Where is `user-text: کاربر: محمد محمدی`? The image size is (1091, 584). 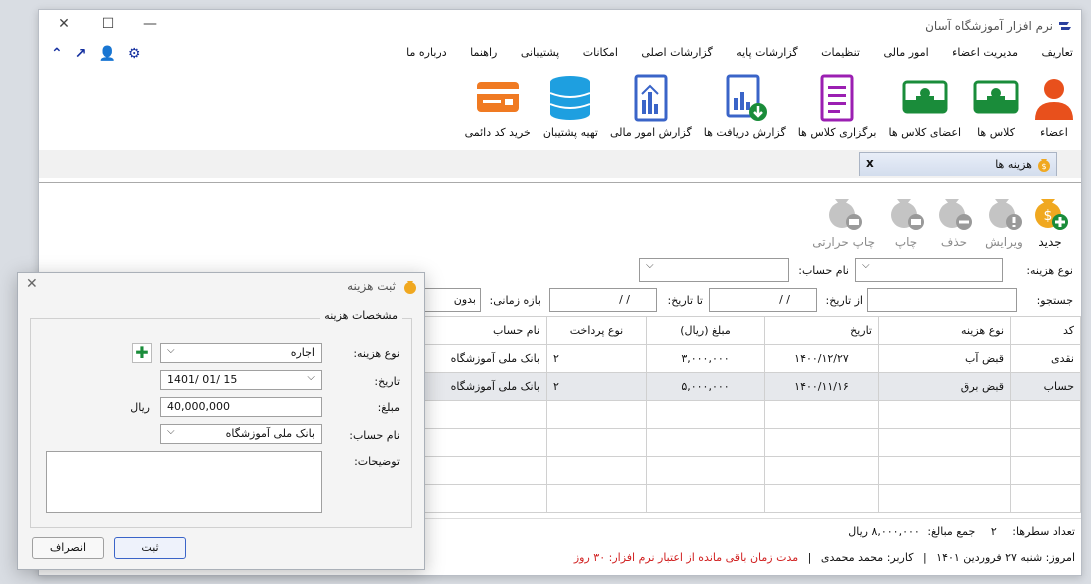
user-text: کاربر: محمد محمدی is located at coordinates (867, 557).